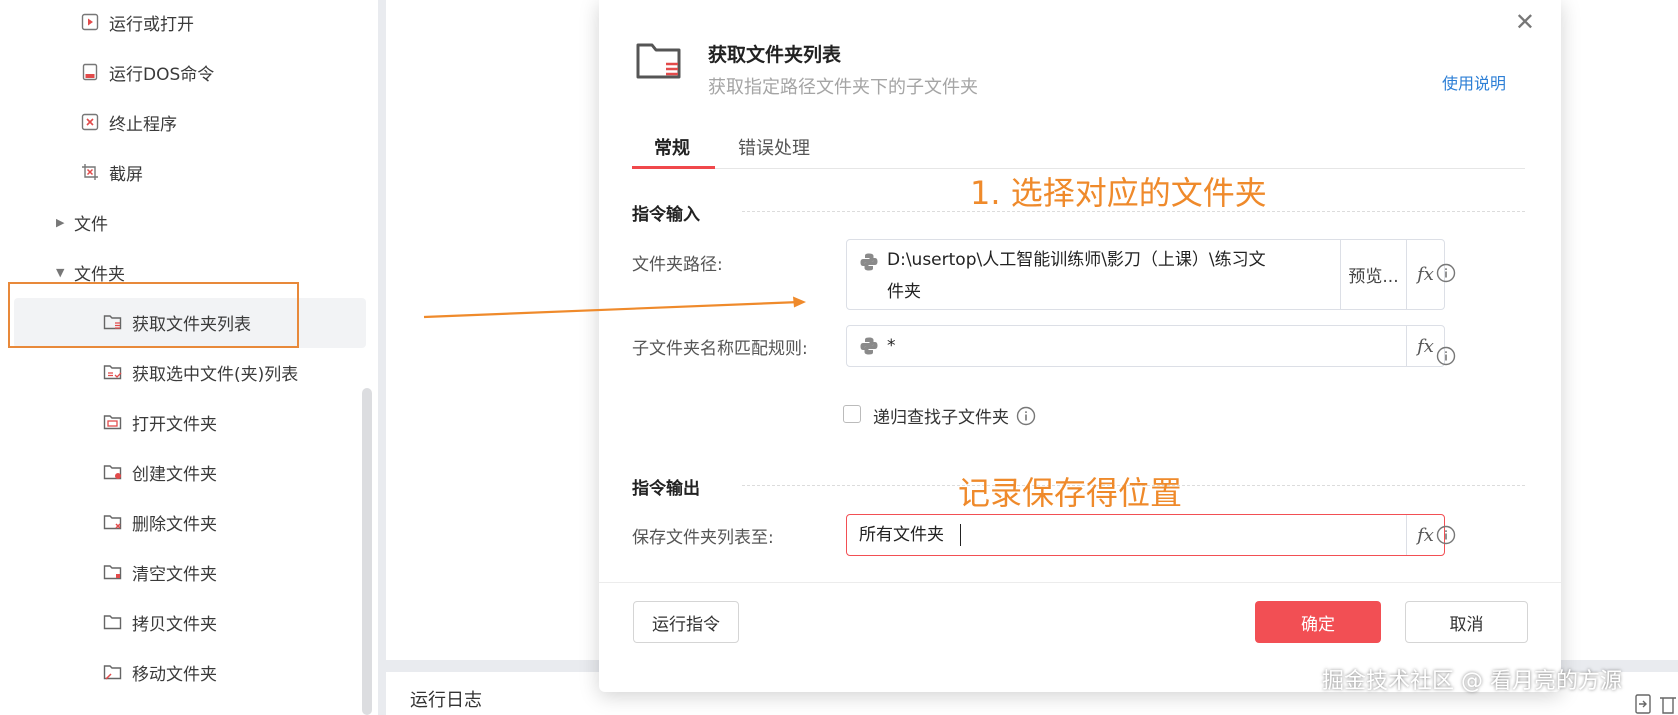 The image size is (1678, 715). Describe the element at coordinates (1525, 22) in the screenshot. I see `close-icon: ✕` at that location.